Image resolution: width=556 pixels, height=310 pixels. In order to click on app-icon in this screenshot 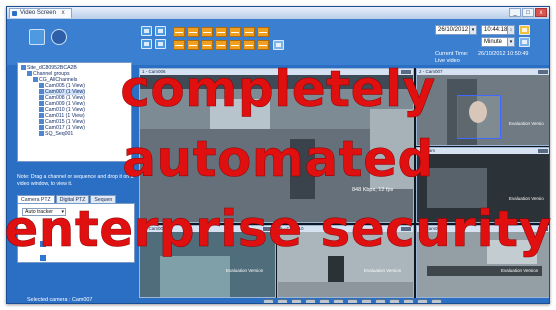, I will do `click(14, 13)`.